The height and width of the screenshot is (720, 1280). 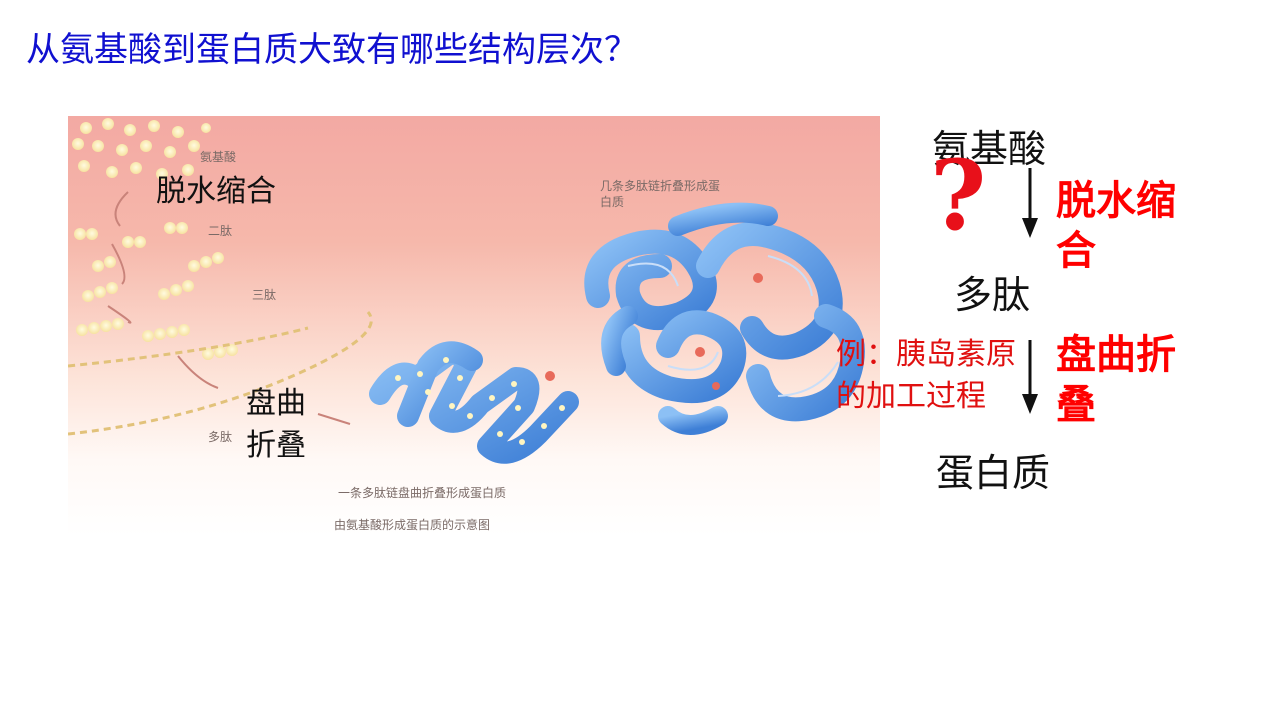 What do you see at coordinates (1116, 380) in the screenshot?
I see `step-folding: 盘曲折叠` at bounding box center [1116, 380].